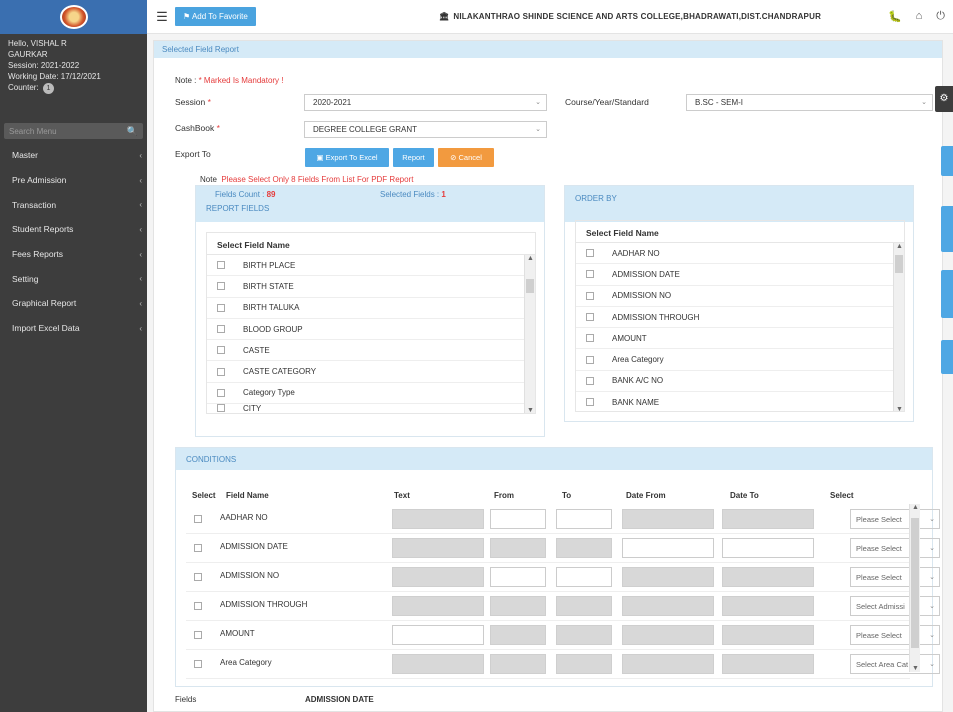  Describe the element at coordinates (740, 401) in the screenshot. I see `list-item: BANK NAME` at that location.